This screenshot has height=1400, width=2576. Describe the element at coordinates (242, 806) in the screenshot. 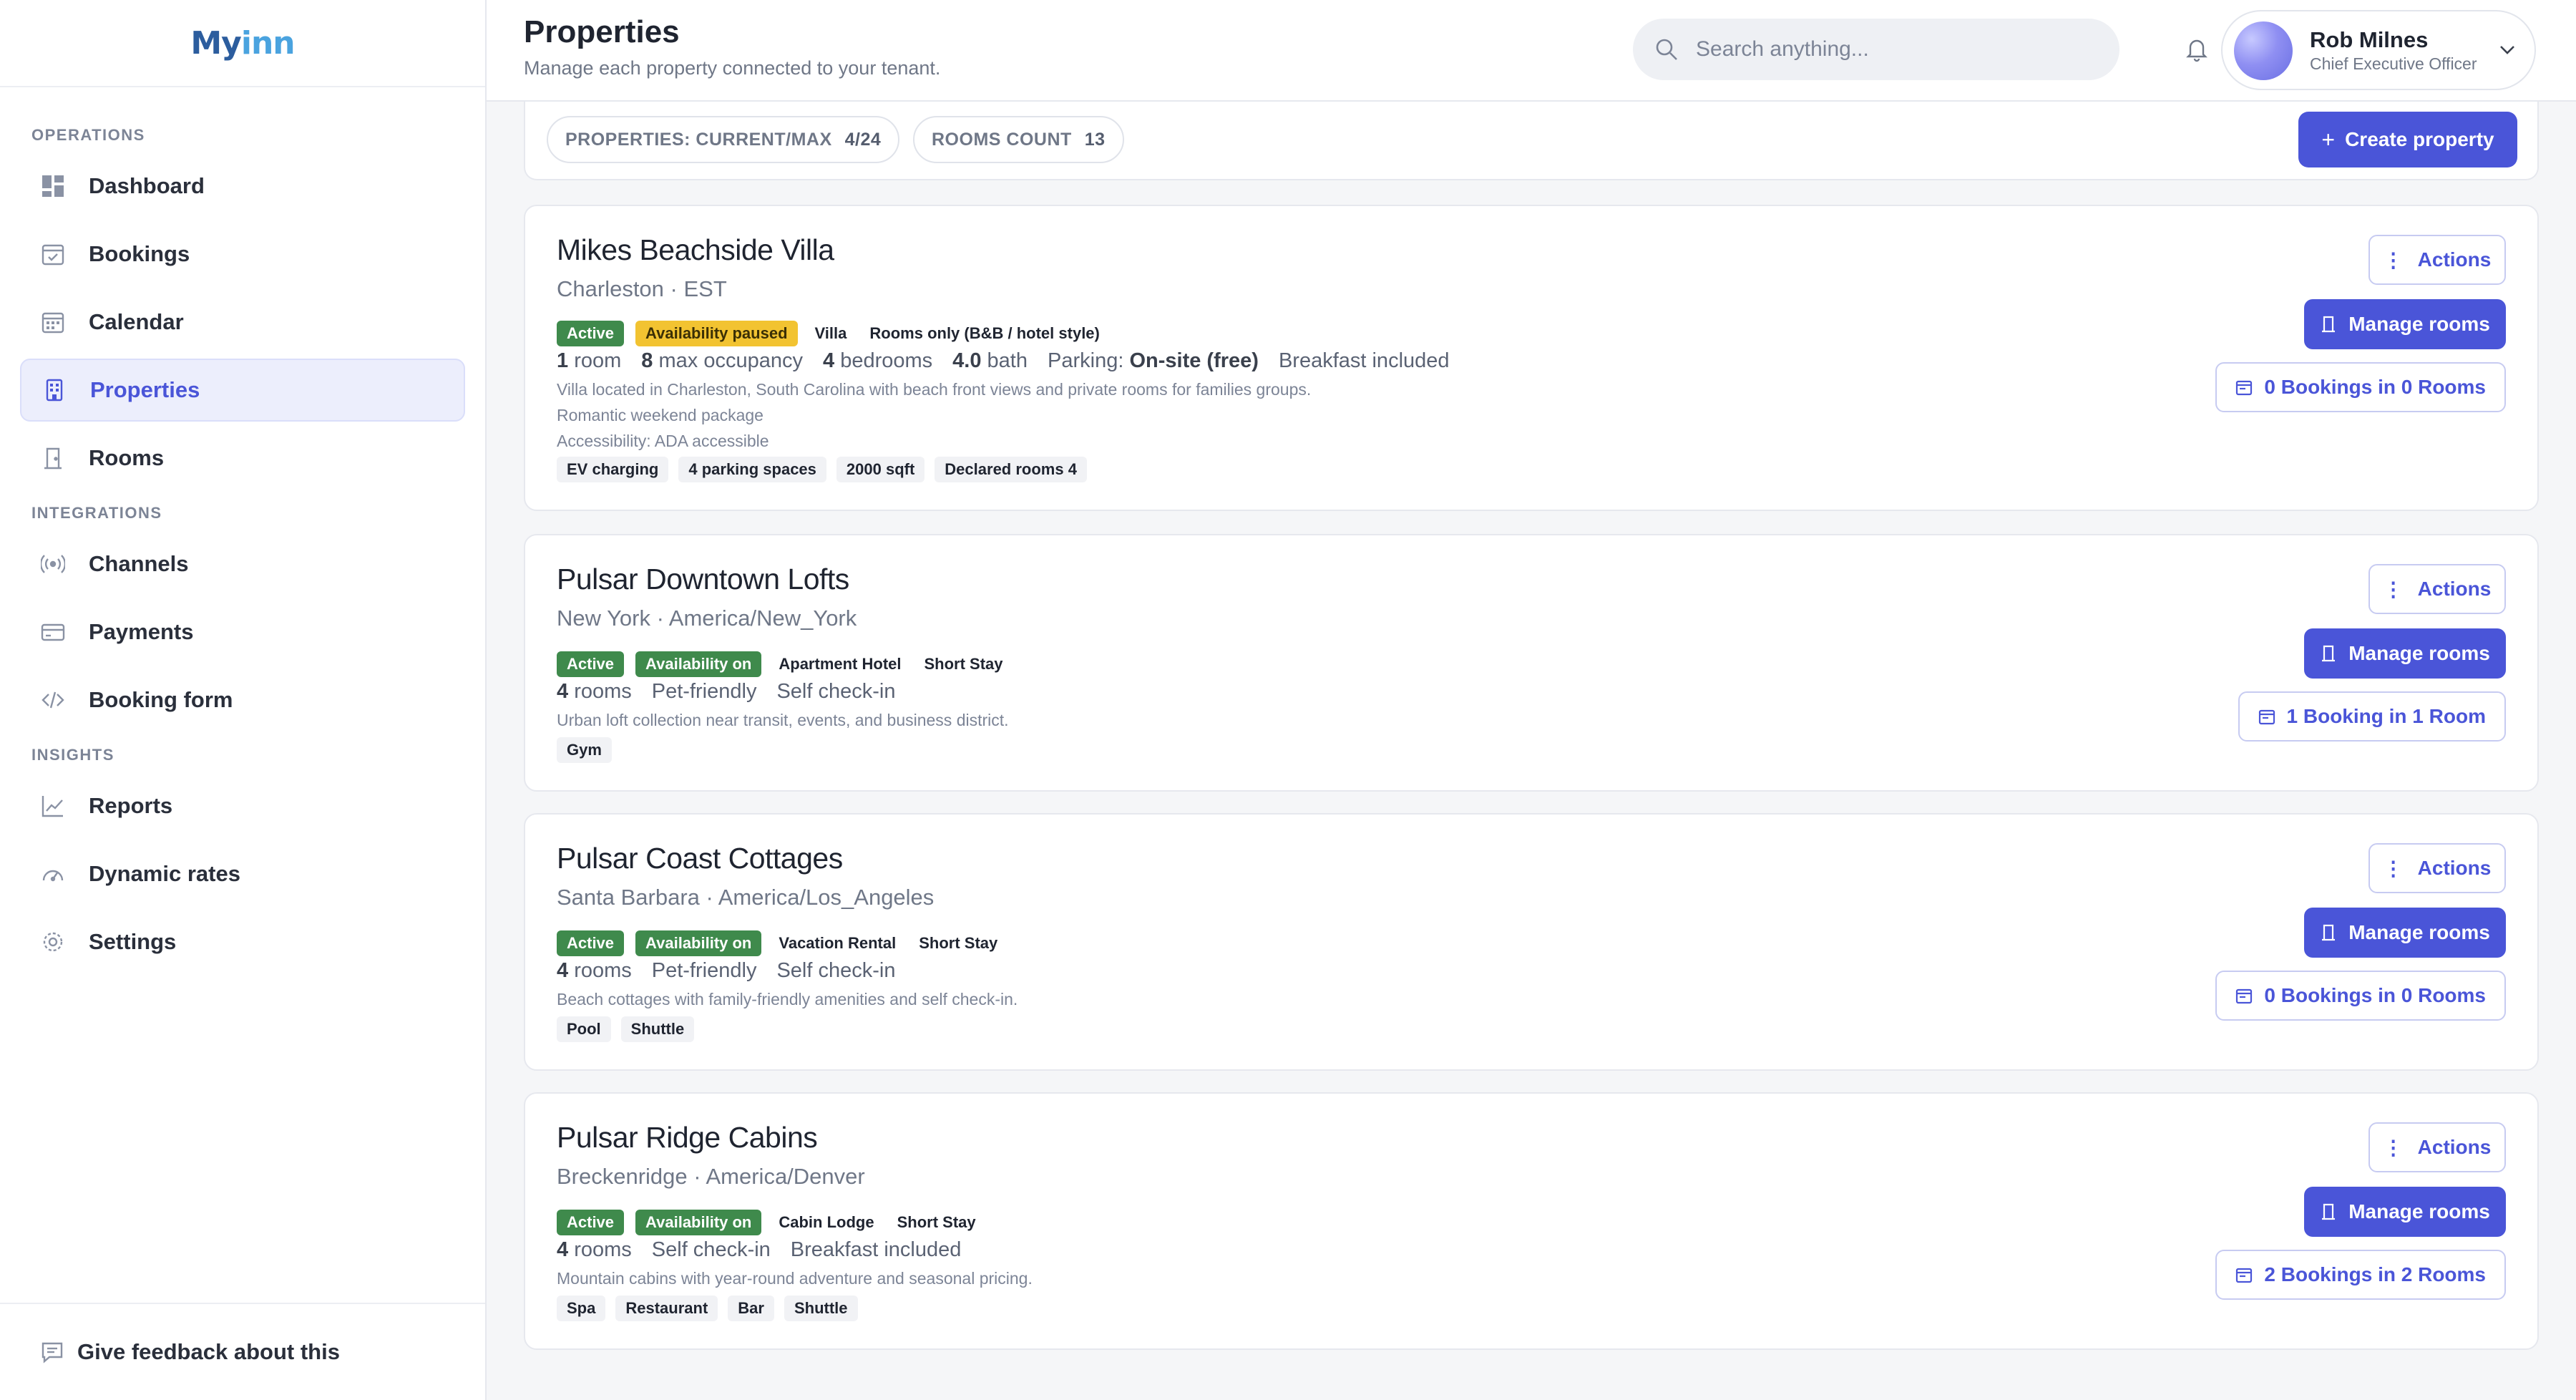

I see `sidebar-item-reports: Reports` at that location.